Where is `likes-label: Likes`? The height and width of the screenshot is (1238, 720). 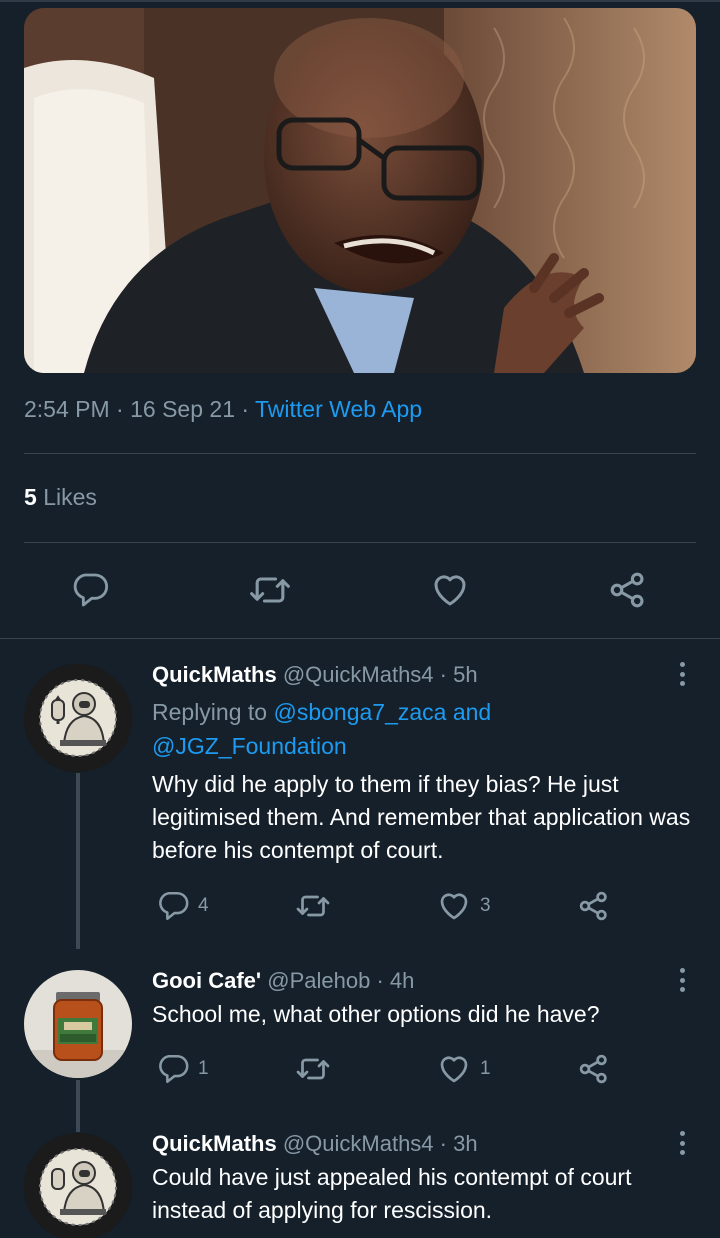
likes-label: Likes is located at coordinates (70, 497).